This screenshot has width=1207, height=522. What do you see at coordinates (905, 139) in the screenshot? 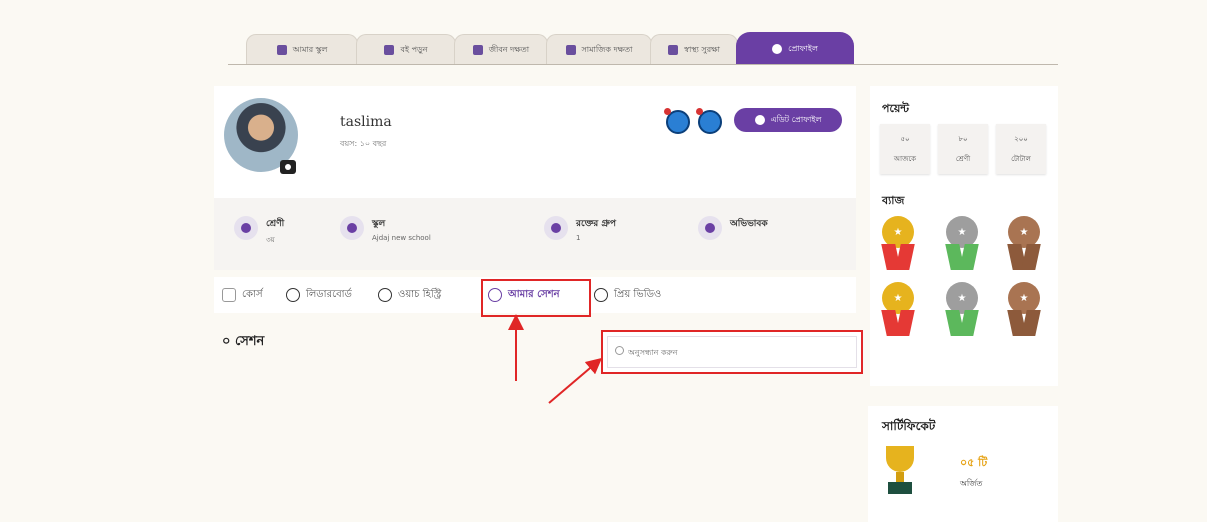
I see `points-value: ৫০` at bounding box center [905, 139].